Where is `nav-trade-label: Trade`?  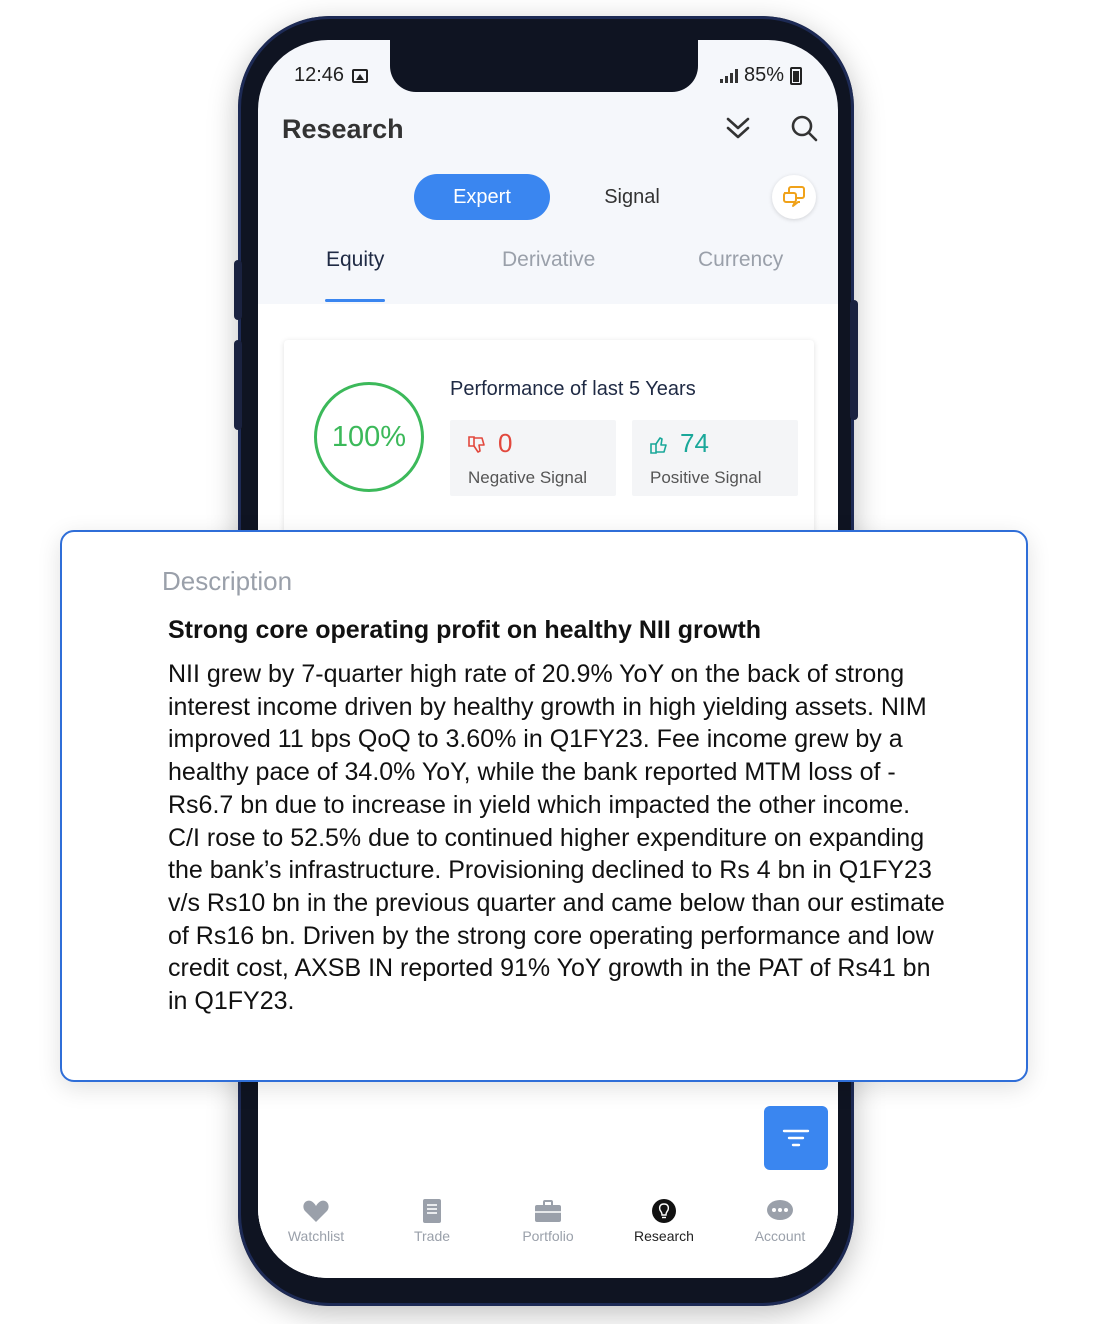 nav-trade-label: Trade is located at coordinates (432, 1236).